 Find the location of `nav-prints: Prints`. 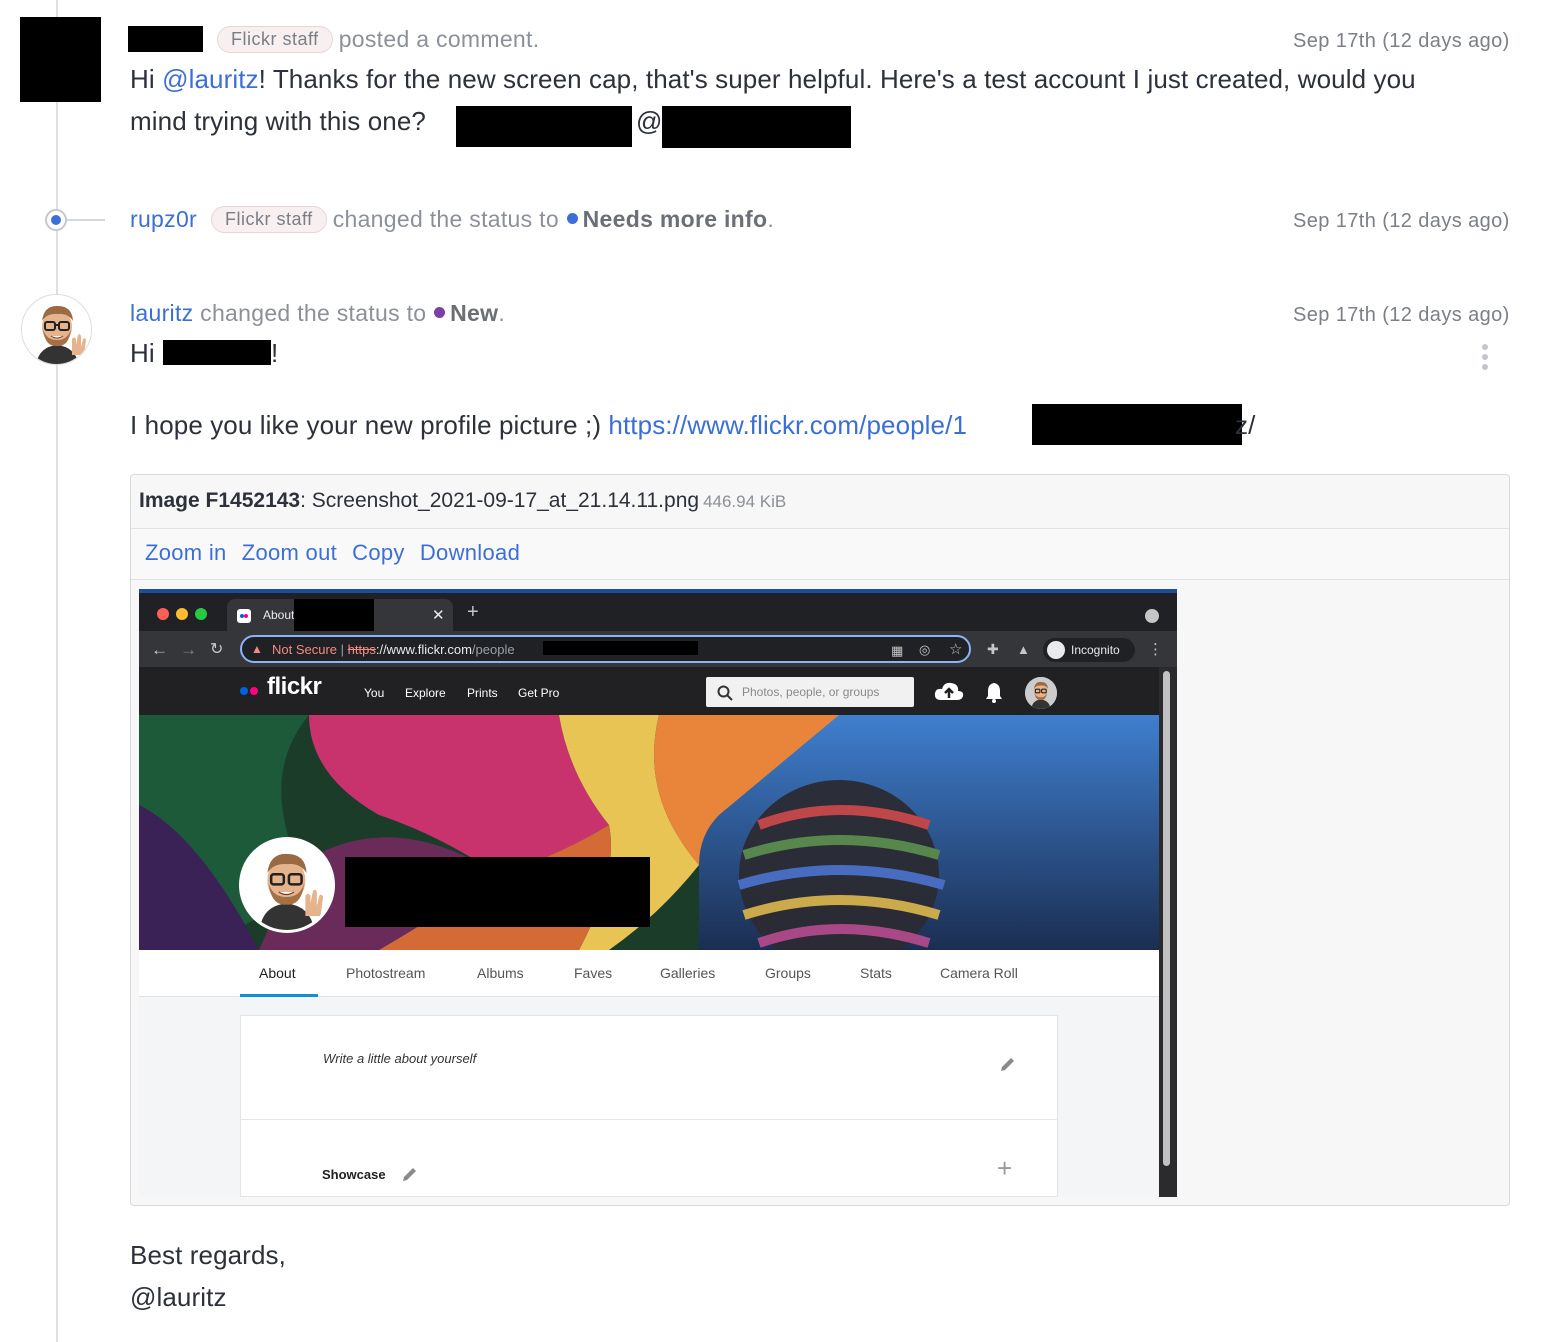

nav-prints: Prints is located at coordinates (482, 693).